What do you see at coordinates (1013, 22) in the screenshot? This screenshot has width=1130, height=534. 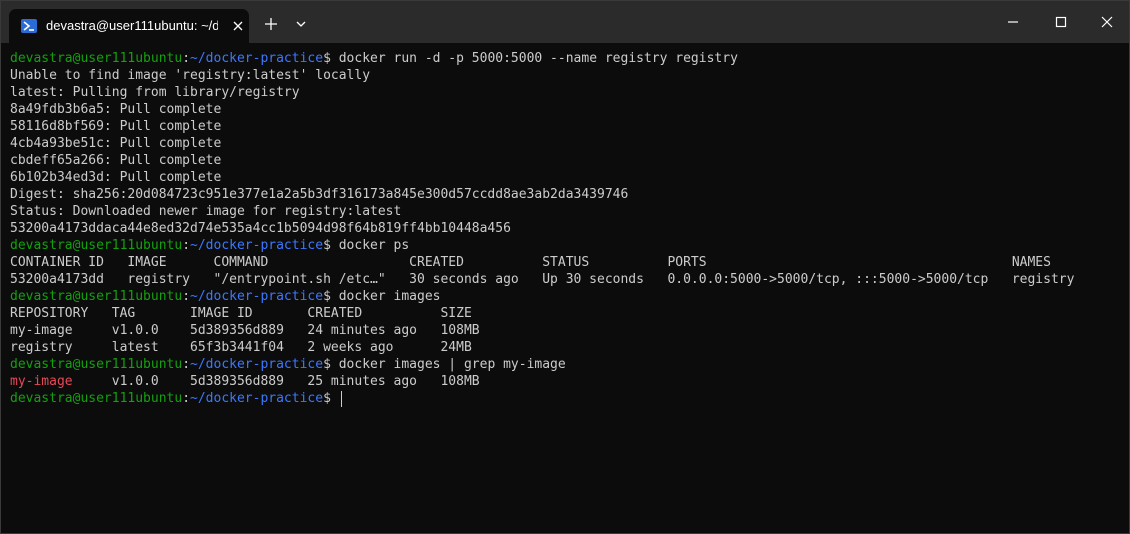 I see `minimize-icon` at bounding box center [1013, 22].